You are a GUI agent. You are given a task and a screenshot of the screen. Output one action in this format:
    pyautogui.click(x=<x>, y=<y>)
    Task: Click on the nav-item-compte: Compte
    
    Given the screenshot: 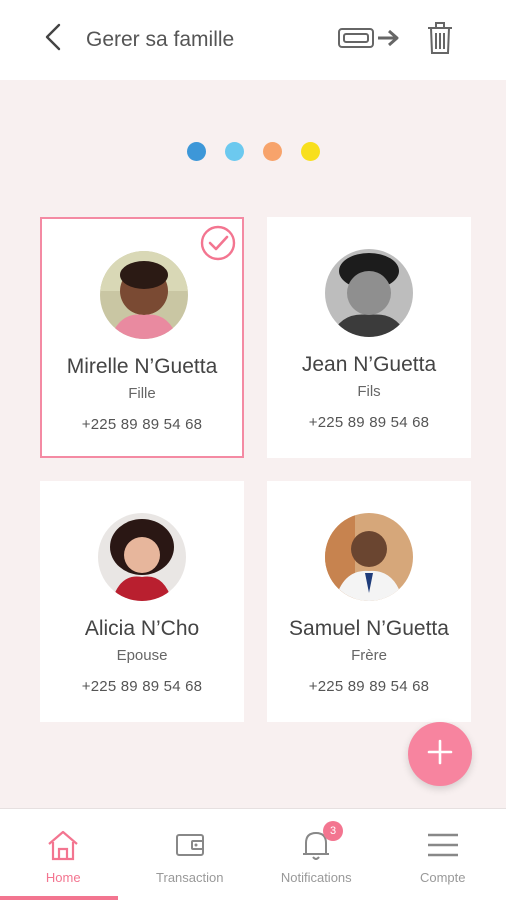 What is the action you would take?
    pyautogui.click(x=443, y=854)
    